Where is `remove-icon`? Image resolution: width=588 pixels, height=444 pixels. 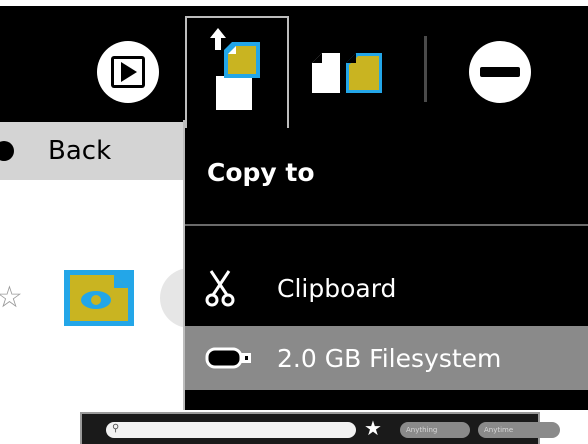 remove-icon is located at coordinates (500, 72).